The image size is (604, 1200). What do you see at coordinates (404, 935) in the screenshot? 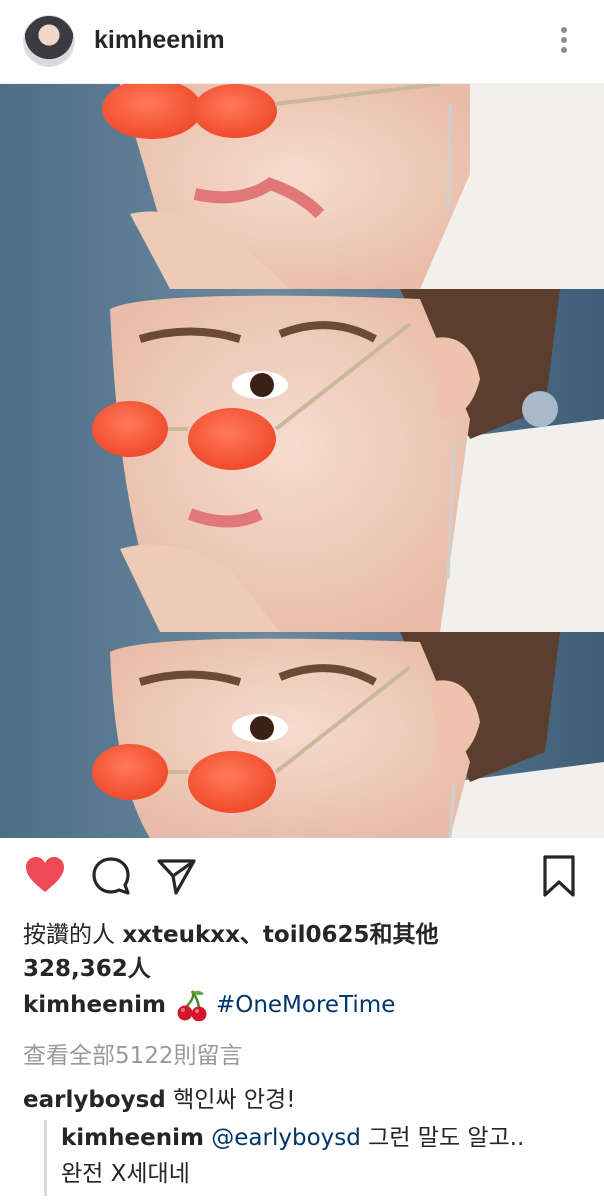
I see `likes-suffix: 和其他` at bounding box center [404, 935].